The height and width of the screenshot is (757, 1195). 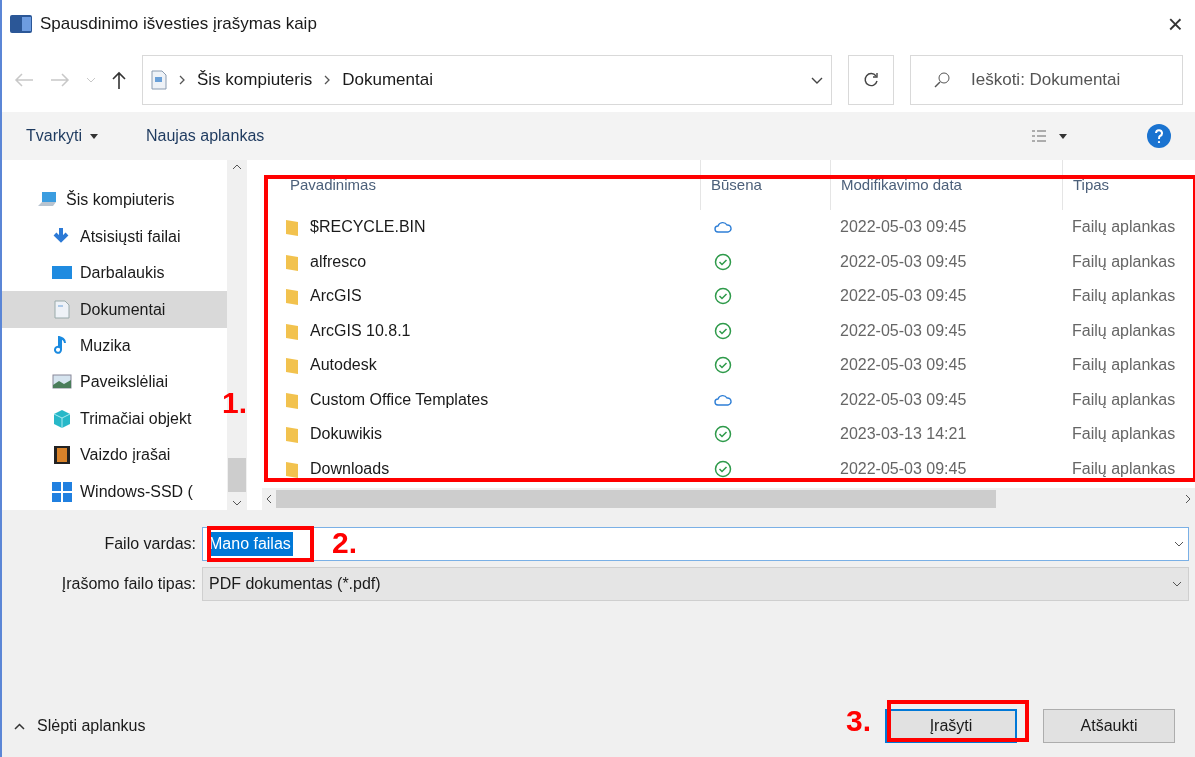 I want to click on breadcrumb-item: Dokumentai, so click(x=387, y=80).